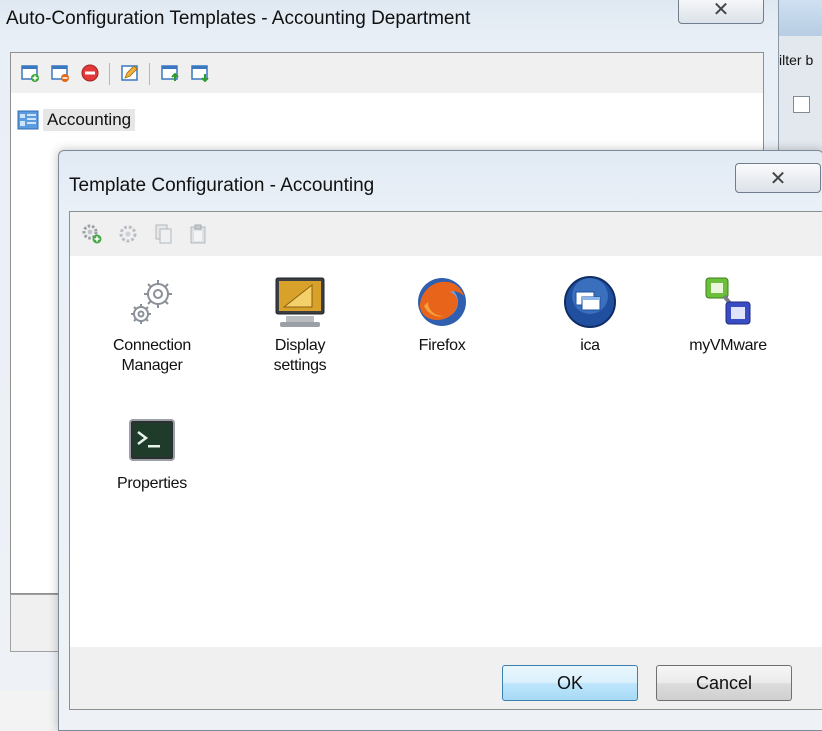  I want to click on outer-toolbar, so click(387, 73).